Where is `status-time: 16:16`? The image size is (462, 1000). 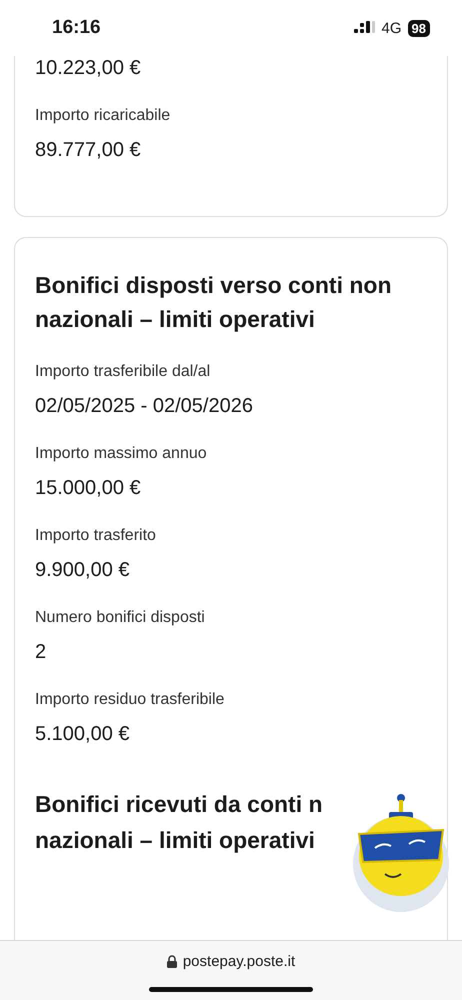
status-time: 16:16 is located at coordinates (76, 28).